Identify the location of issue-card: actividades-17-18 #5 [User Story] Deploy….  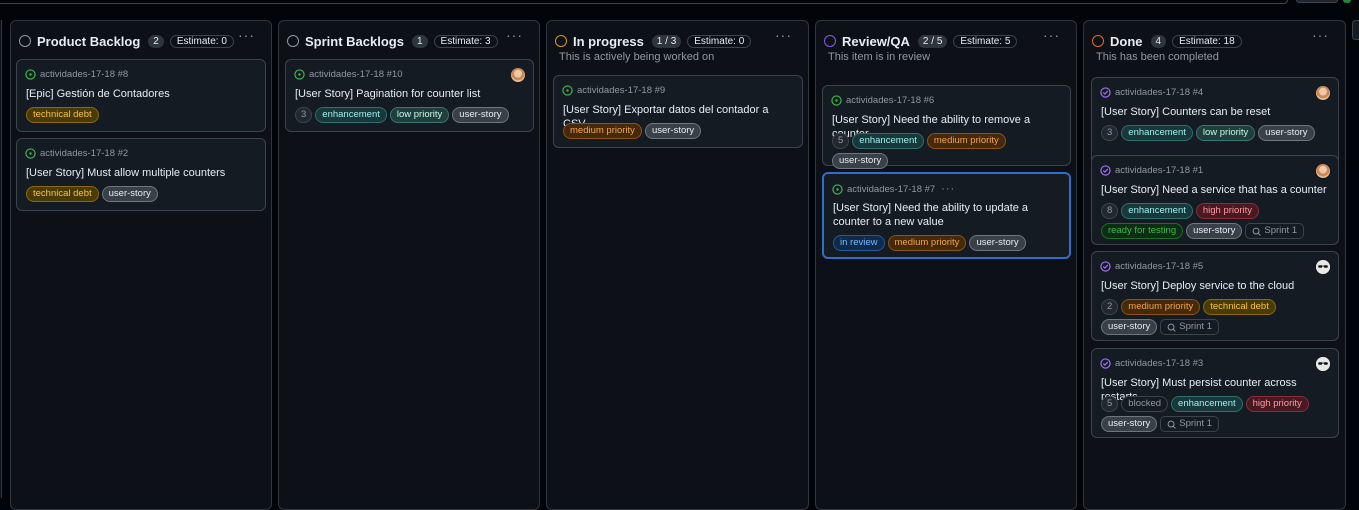
(1215, 296).